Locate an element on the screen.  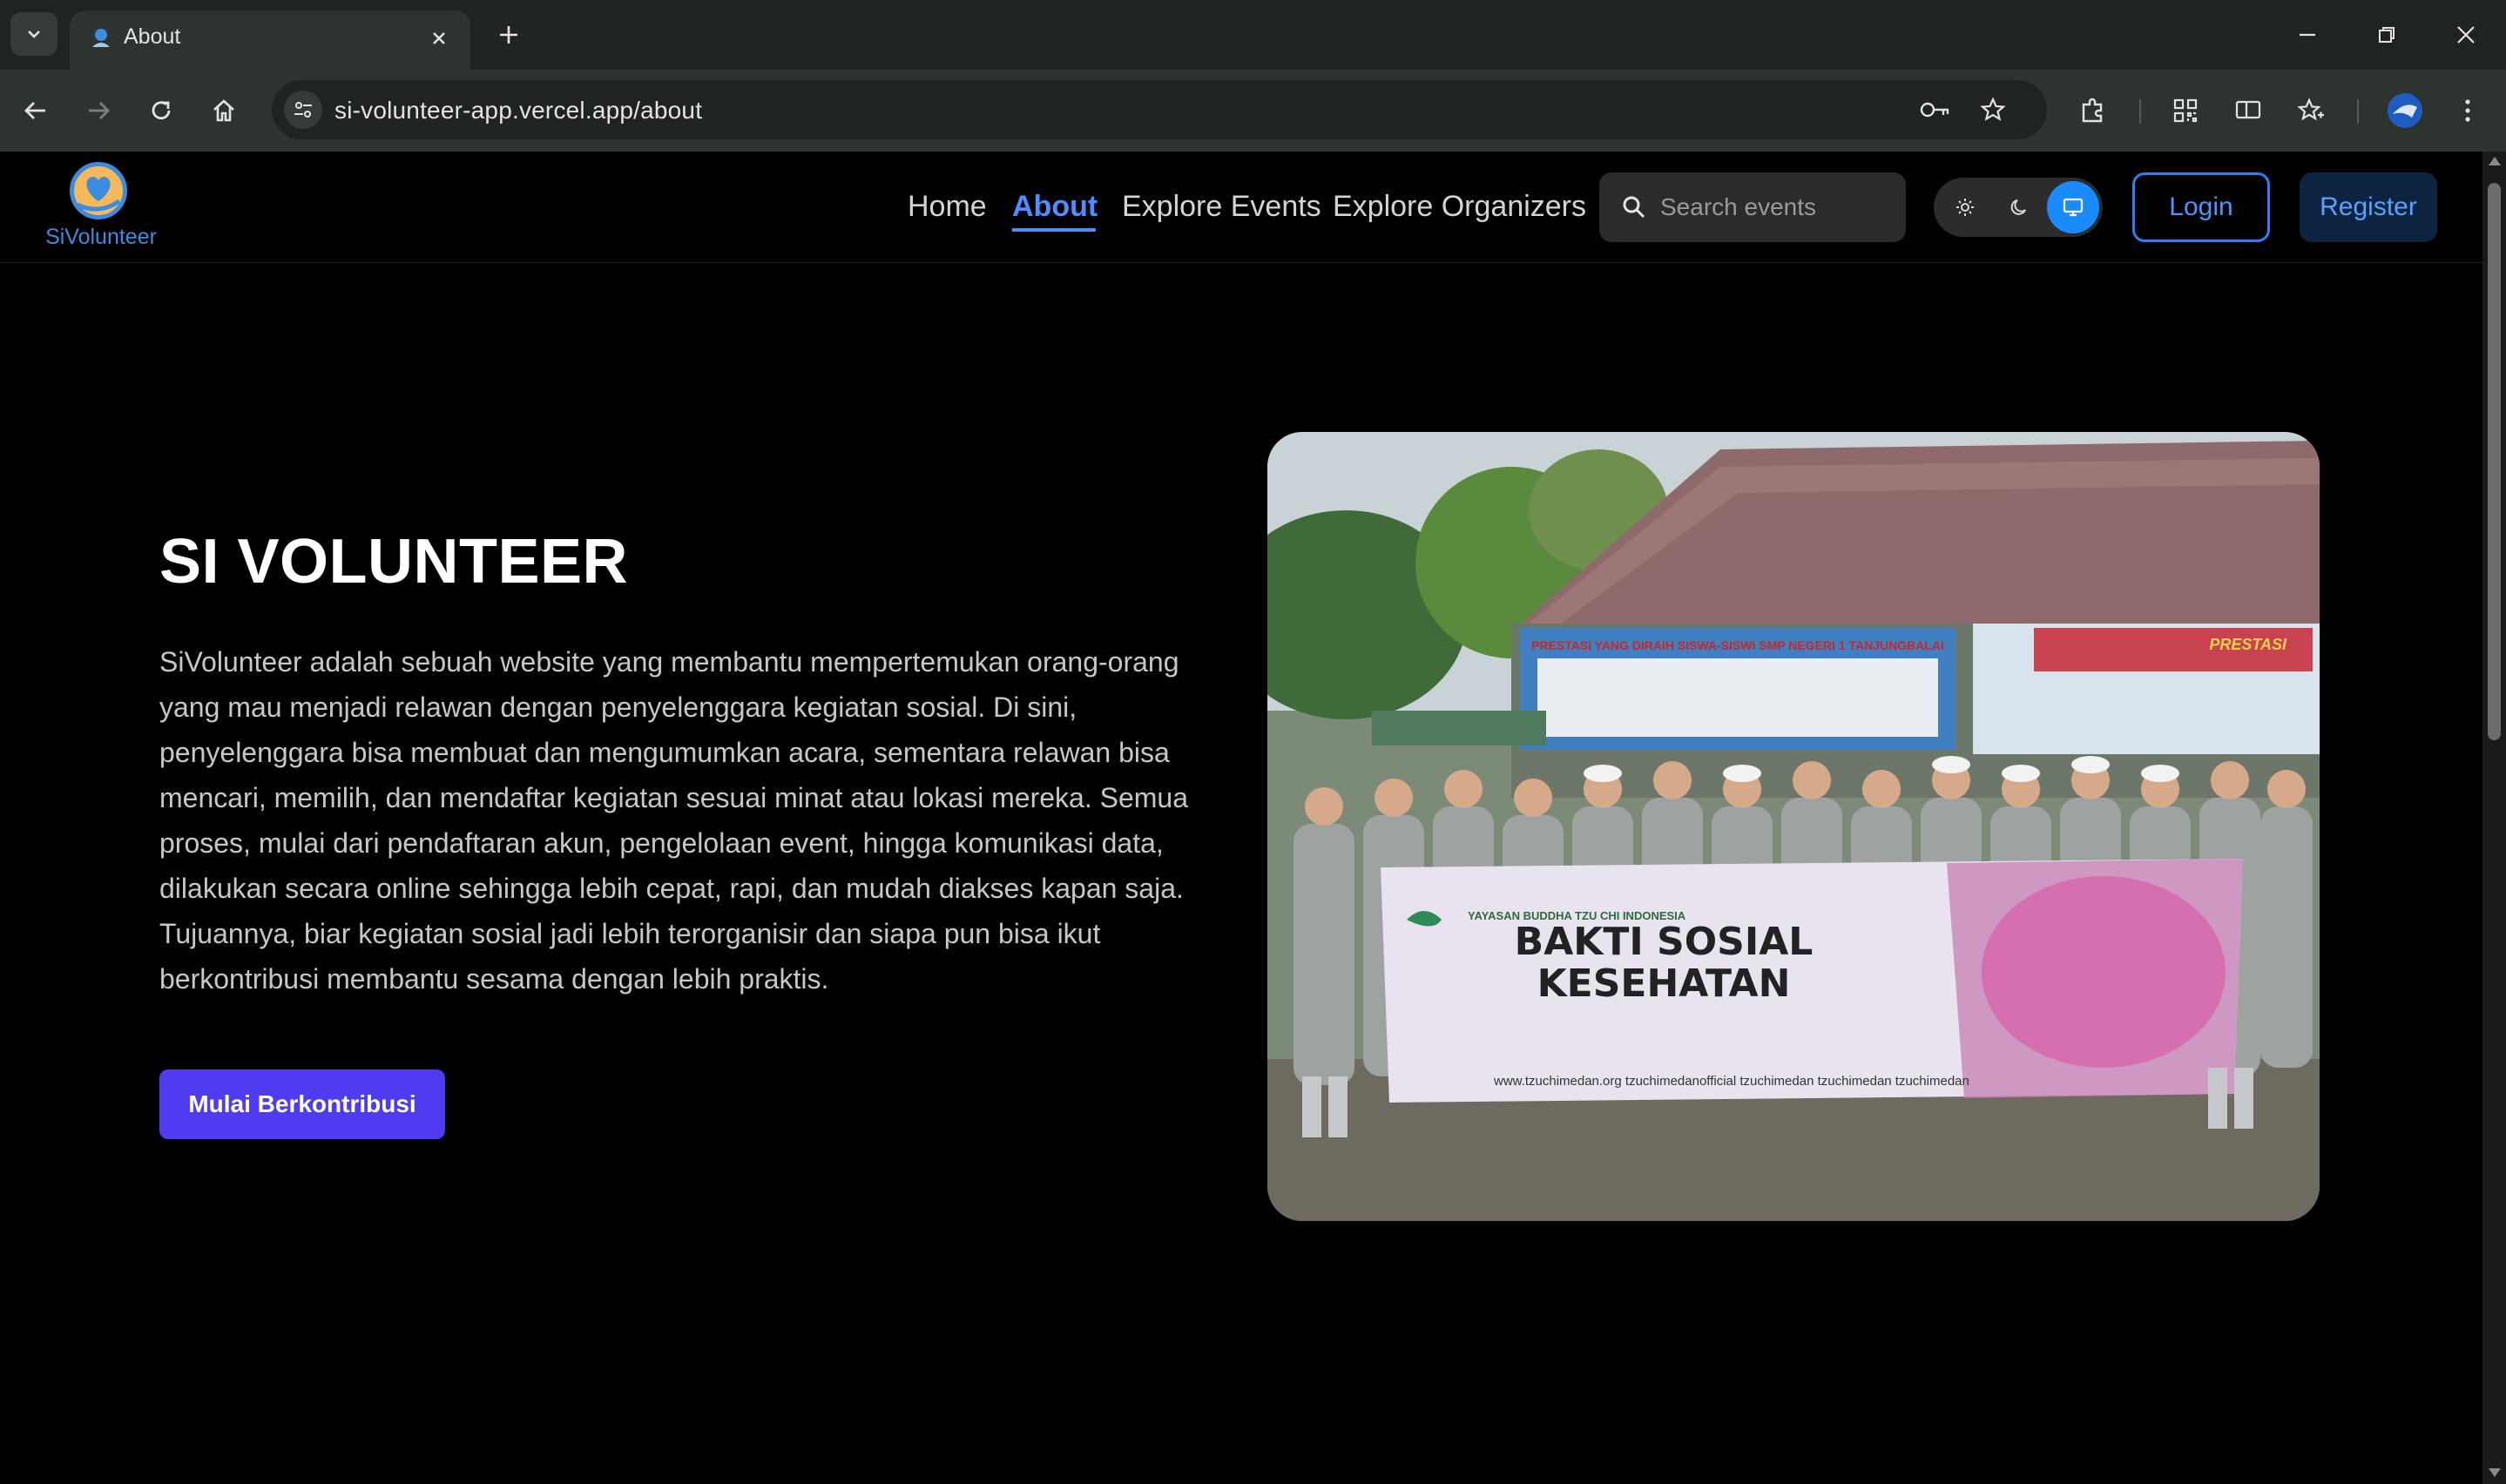
monitor-icon is located at coordinates (2073, 207).